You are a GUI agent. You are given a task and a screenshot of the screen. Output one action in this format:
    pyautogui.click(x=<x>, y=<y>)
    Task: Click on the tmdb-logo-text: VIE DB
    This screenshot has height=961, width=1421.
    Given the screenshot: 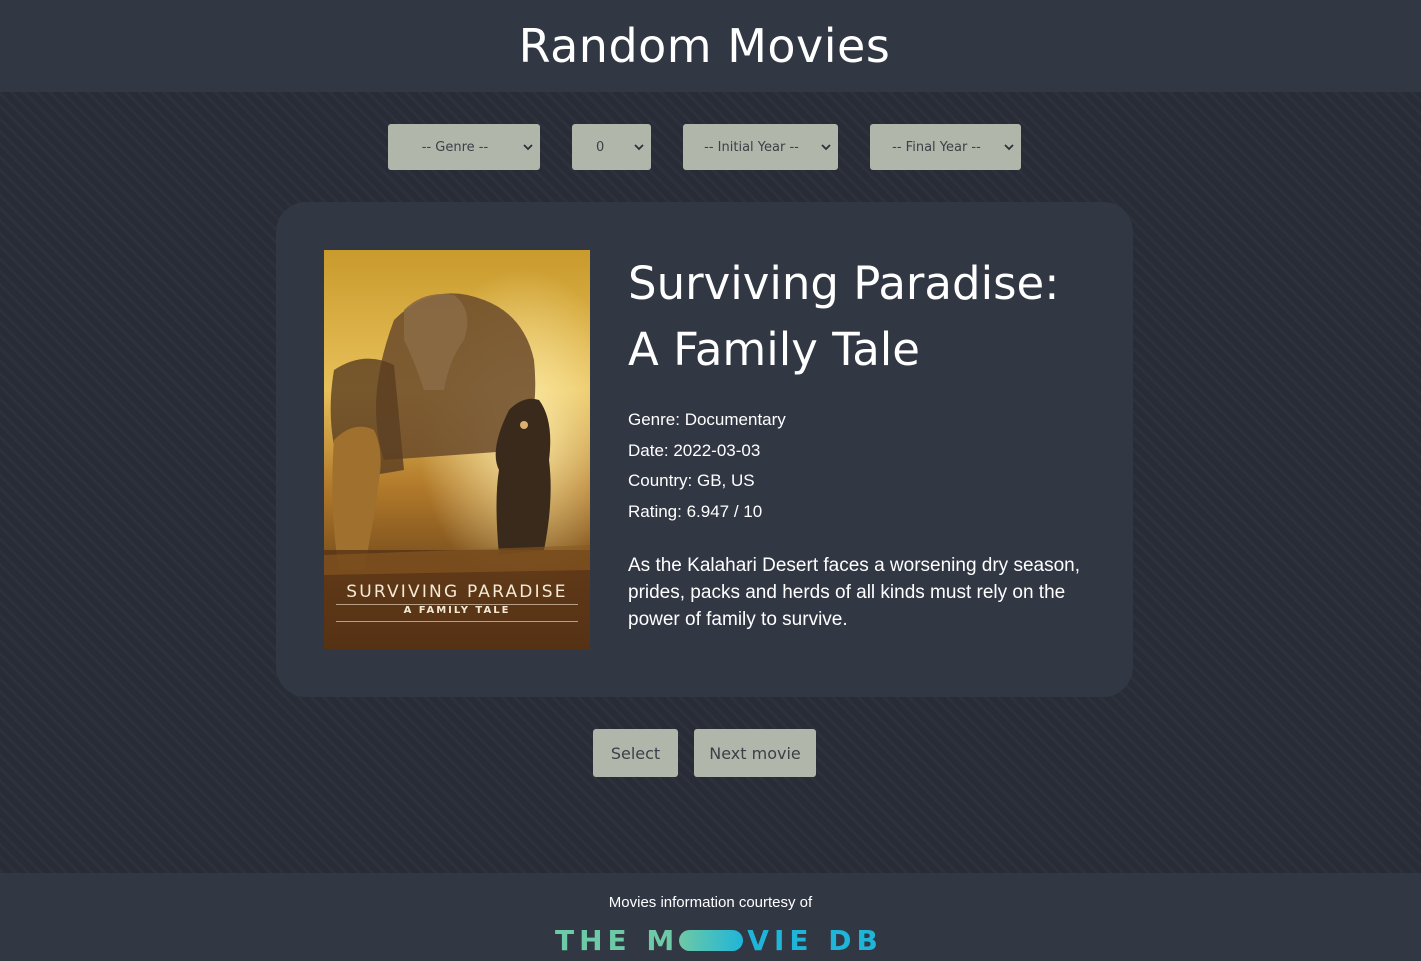 What is the action you would take?
    pyautogui.click(x=815, y=940)
    